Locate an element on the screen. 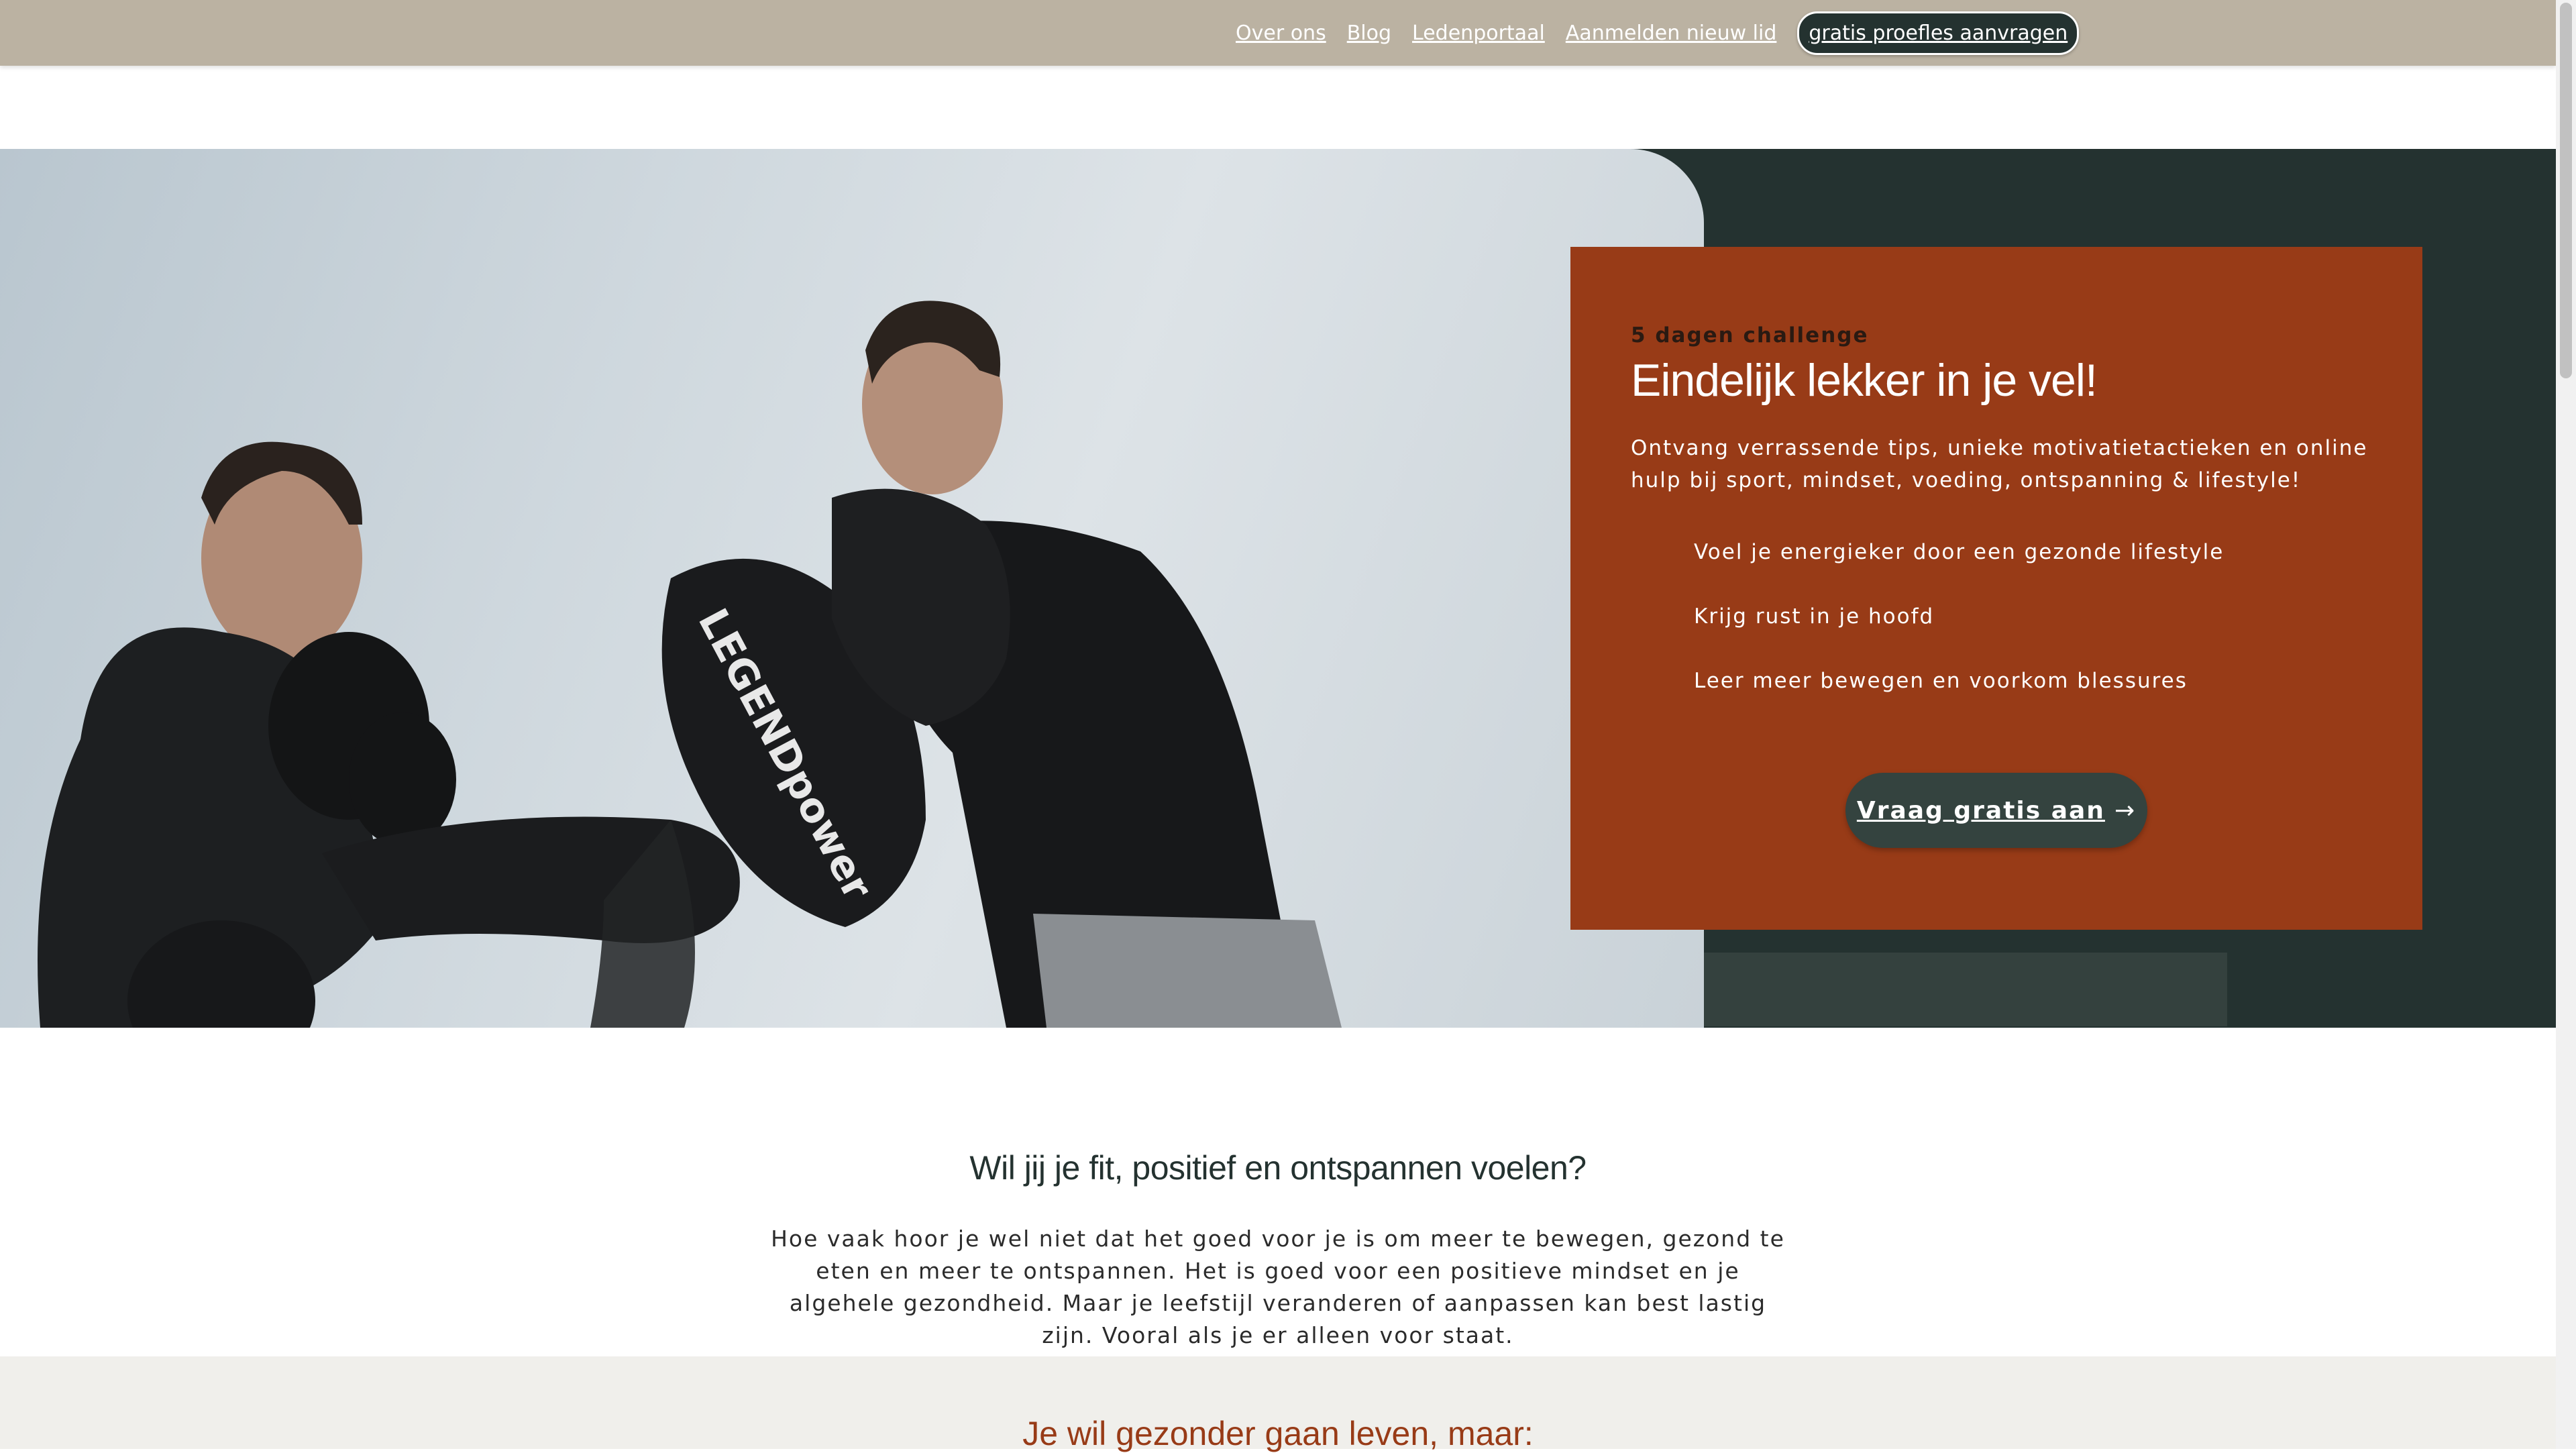 Image resolution: width=2576 pixels, height=1453 pixels. decorative-block is located at coordinates (1965, 989).